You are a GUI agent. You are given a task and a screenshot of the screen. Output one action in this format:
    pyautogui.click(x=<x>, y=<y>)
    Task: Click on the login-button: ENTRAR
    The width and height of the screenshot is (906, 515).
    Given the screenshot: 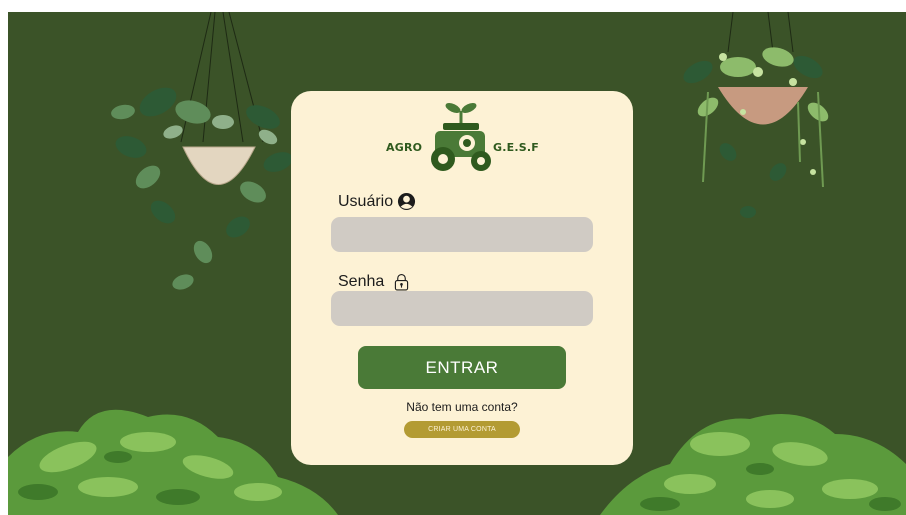 What is the action you would take?
    pyautogui.click(x=462, y=367)
    